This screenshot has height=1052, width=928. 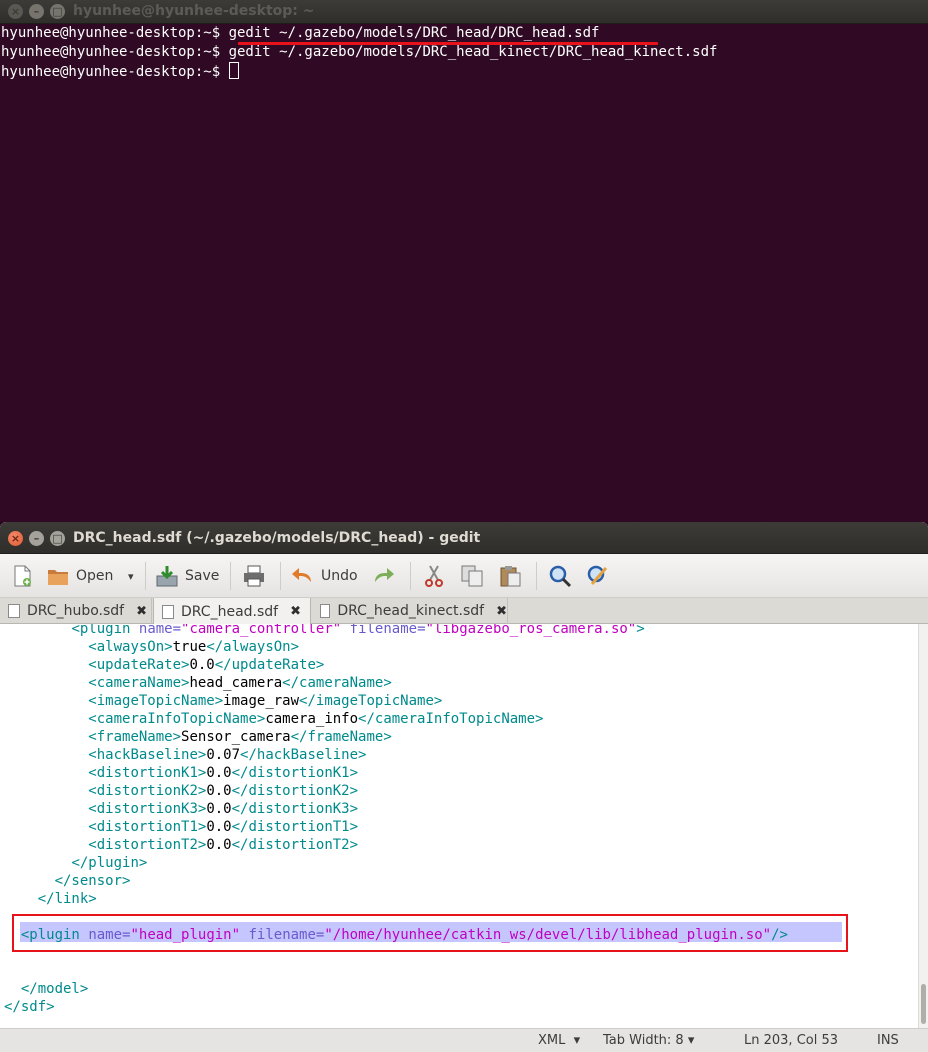 What do you see at coordinates (58, 576) in the screenshot?
I see `folder-icon` at bounding box center [58, 576].